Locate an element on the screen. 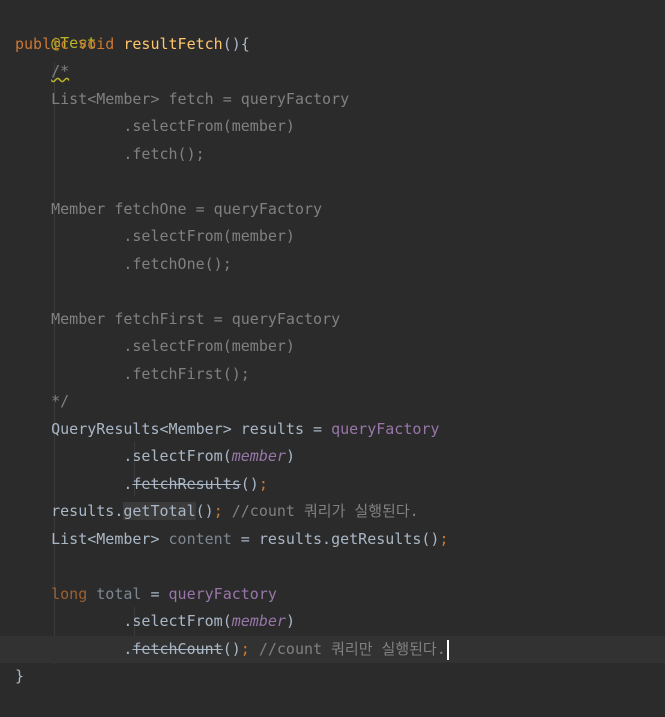 This screenshot has height=717, width=665. code-line: @Test is located at coordinates (55, 27).